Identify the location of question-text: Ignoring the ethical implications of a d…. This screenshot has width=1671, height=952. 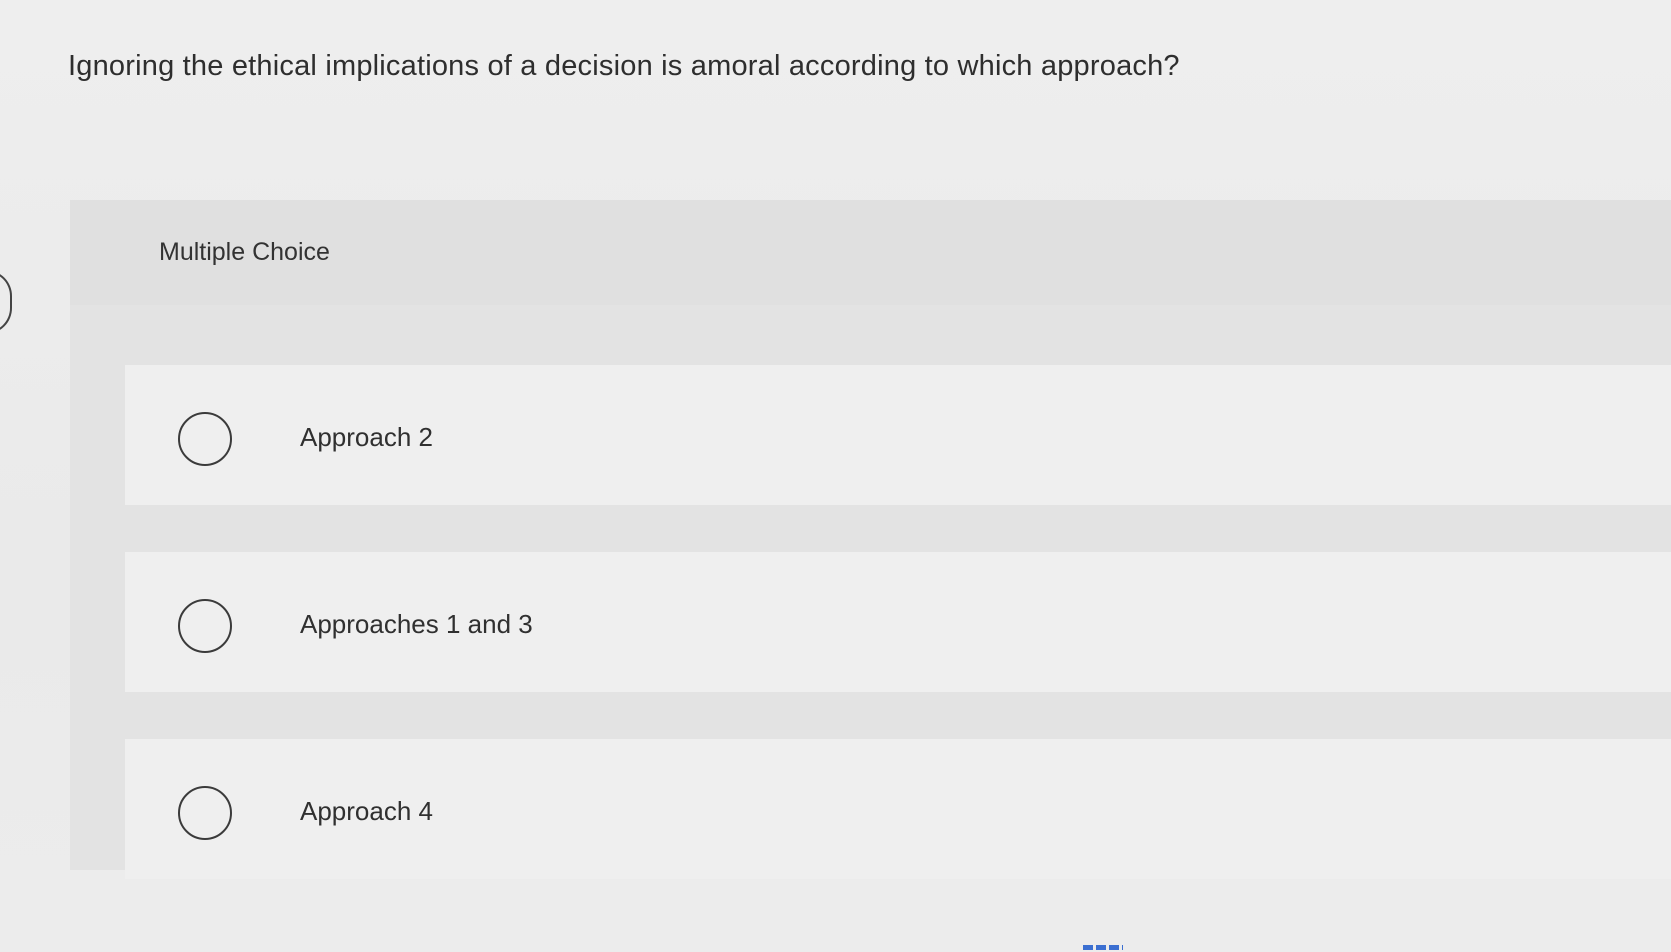
(624, 66).